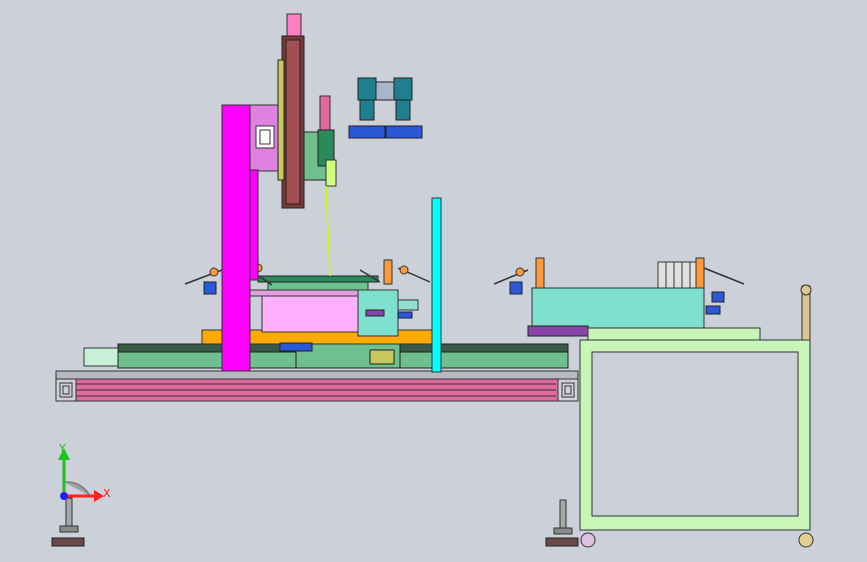  Describe the element at coordinates (64, 496) in the screenshot. I see `z-axis-dot` at that location.